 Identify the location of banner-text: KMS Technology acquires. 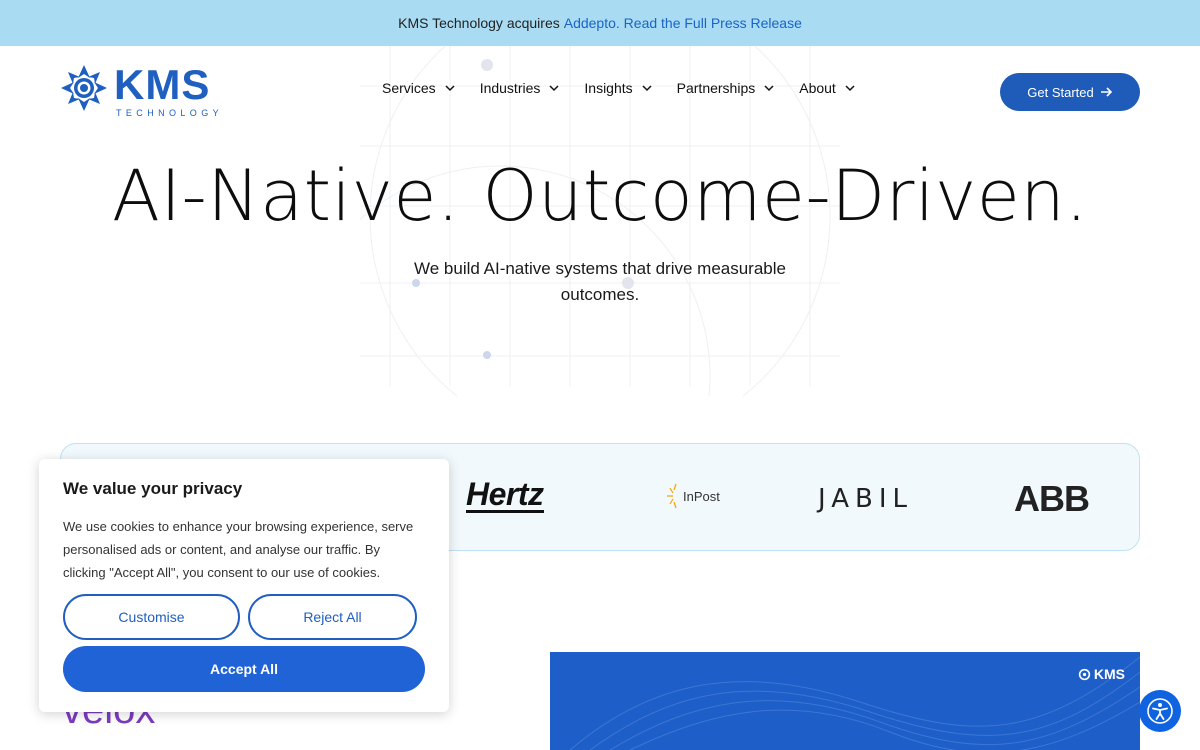
(479, 23).